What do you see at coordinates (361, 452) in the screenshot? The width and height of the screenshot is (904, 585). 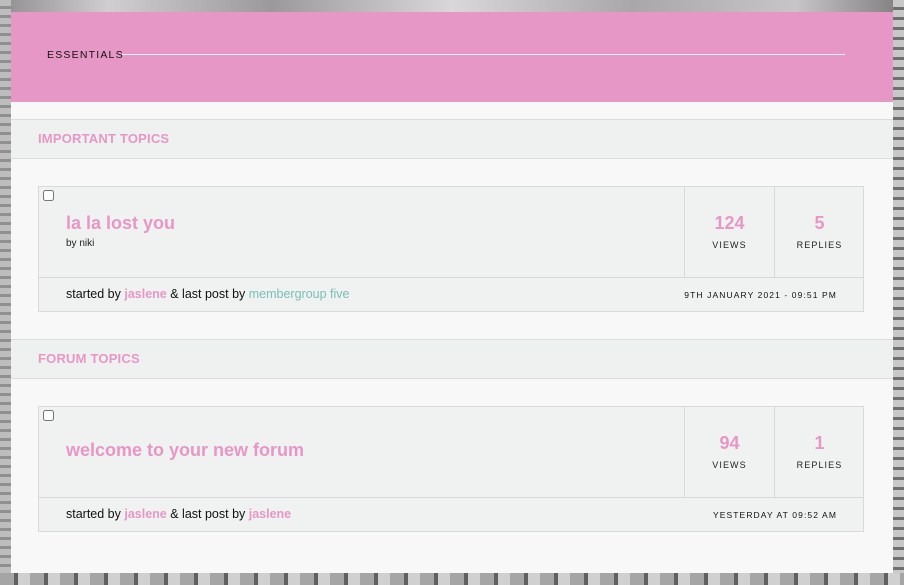 I see `topic-main: welcome to your new forum` at bounding box center [361, 452].